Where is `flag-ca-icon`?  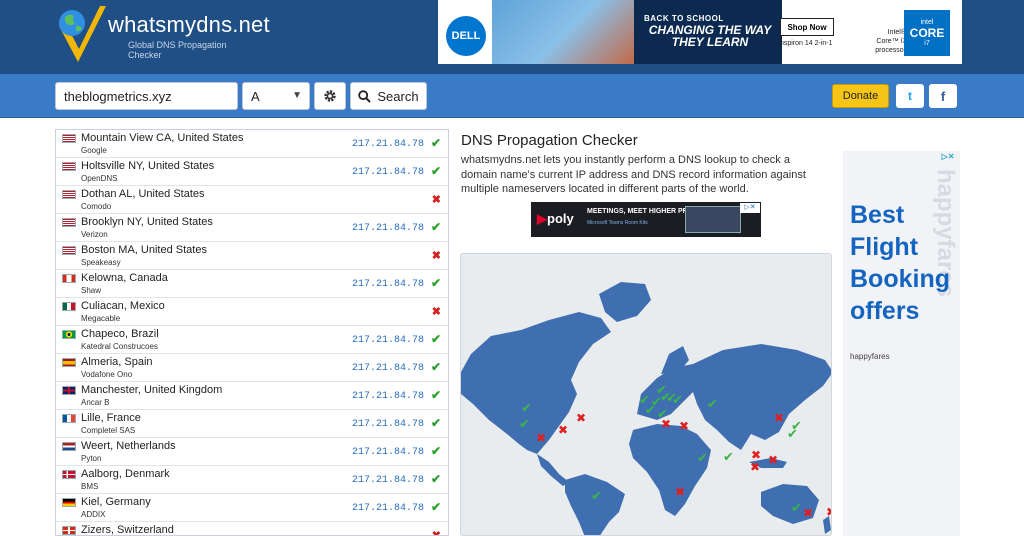
flag-ca-icon is located at coordinates (69, 278).